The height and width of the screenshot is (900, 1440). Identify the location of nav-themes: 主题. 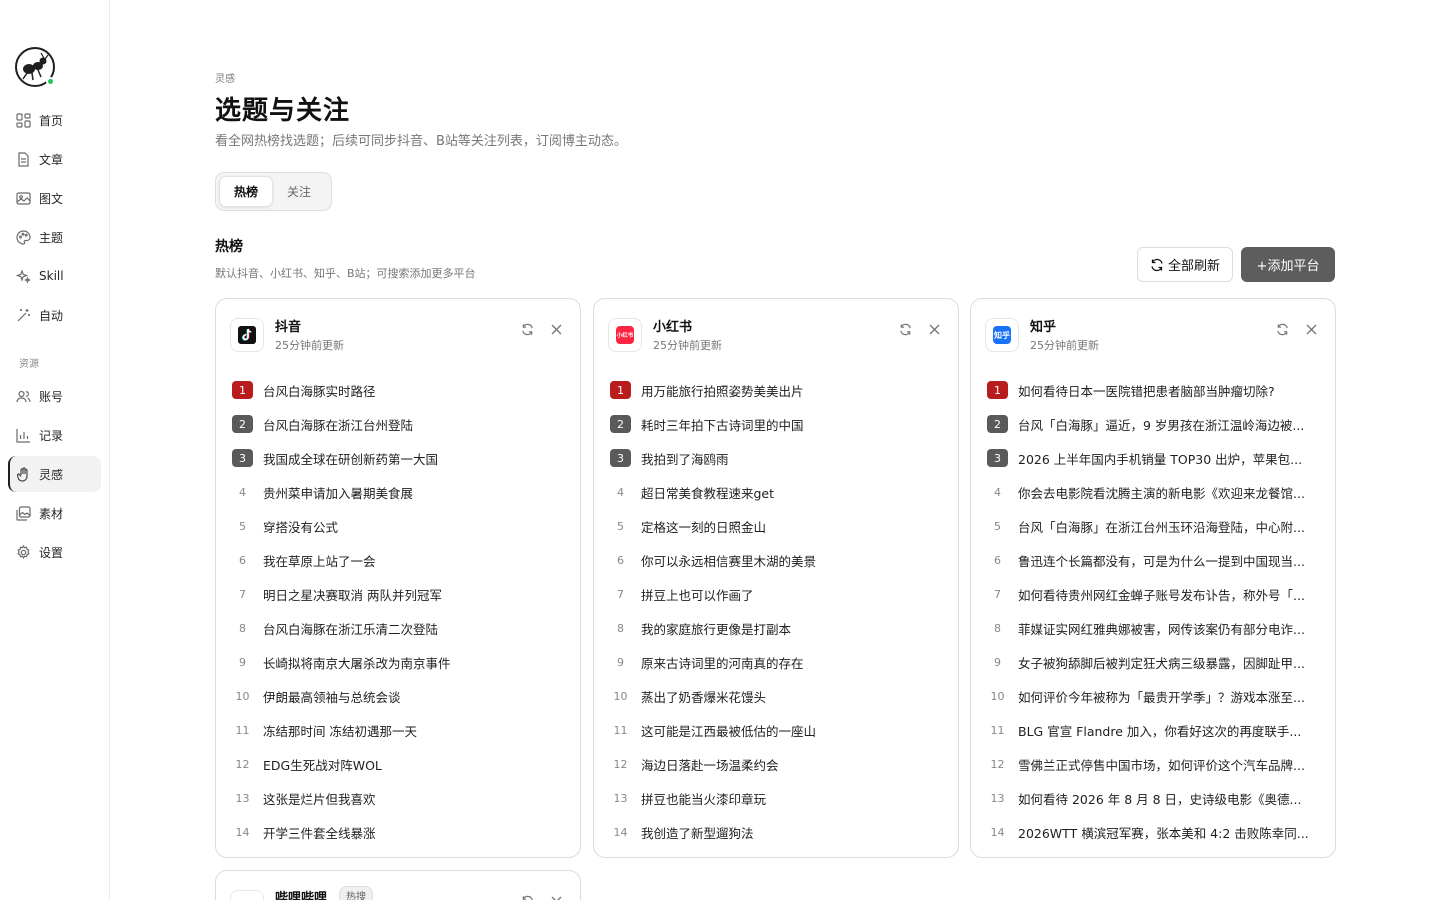
(54, 237).